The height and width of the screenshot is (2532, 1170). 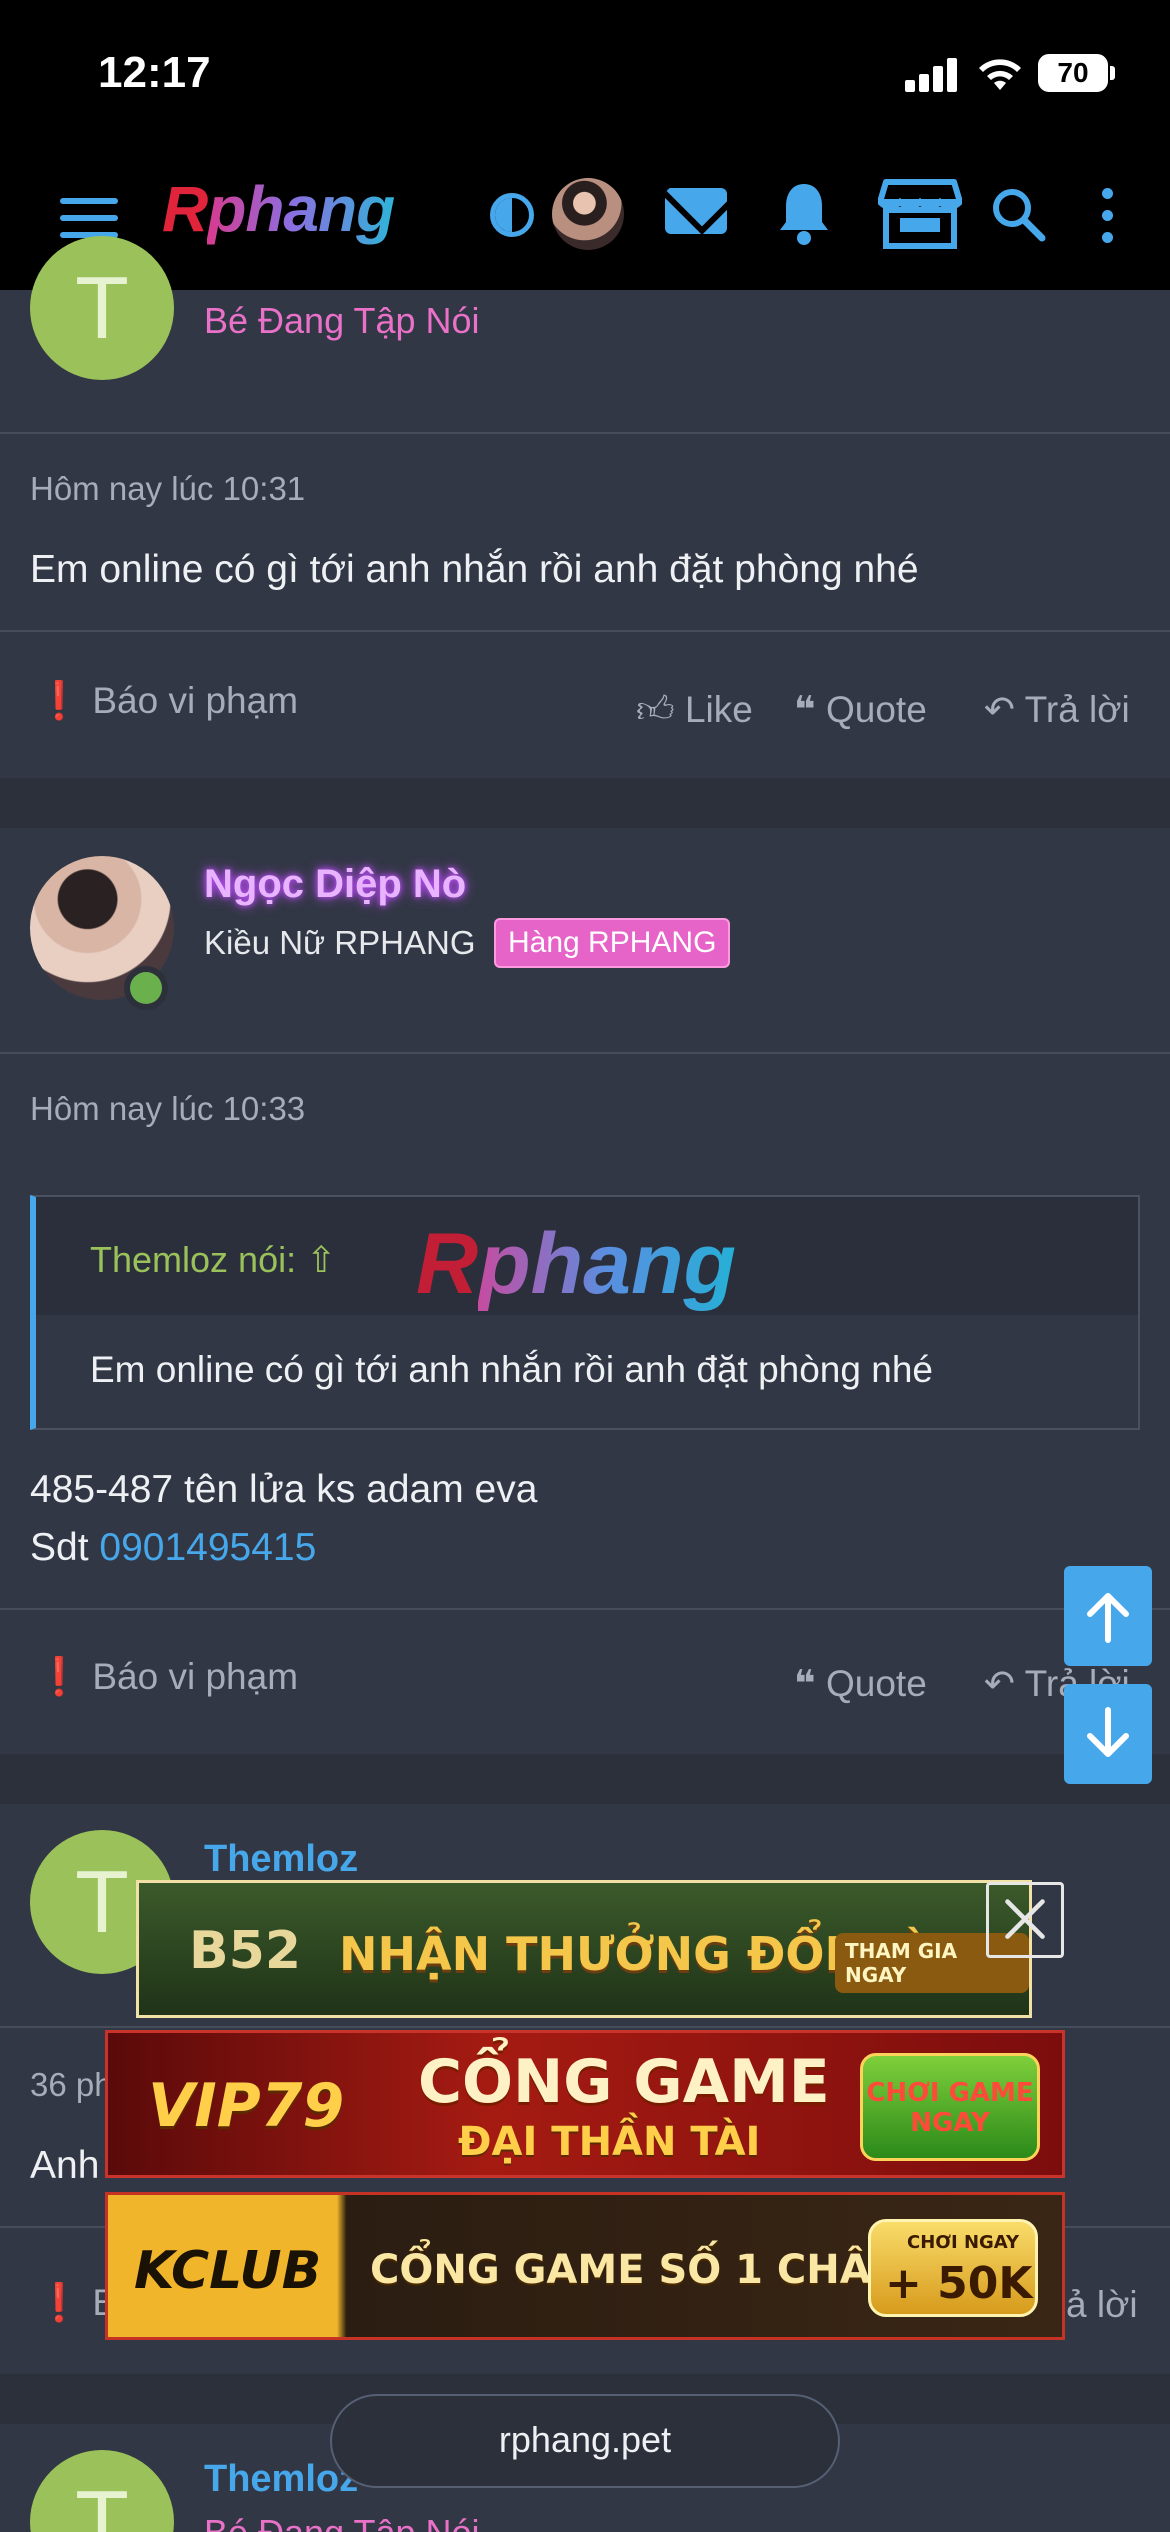 I want to click on battery-cap, so click(x=1112, y=73).